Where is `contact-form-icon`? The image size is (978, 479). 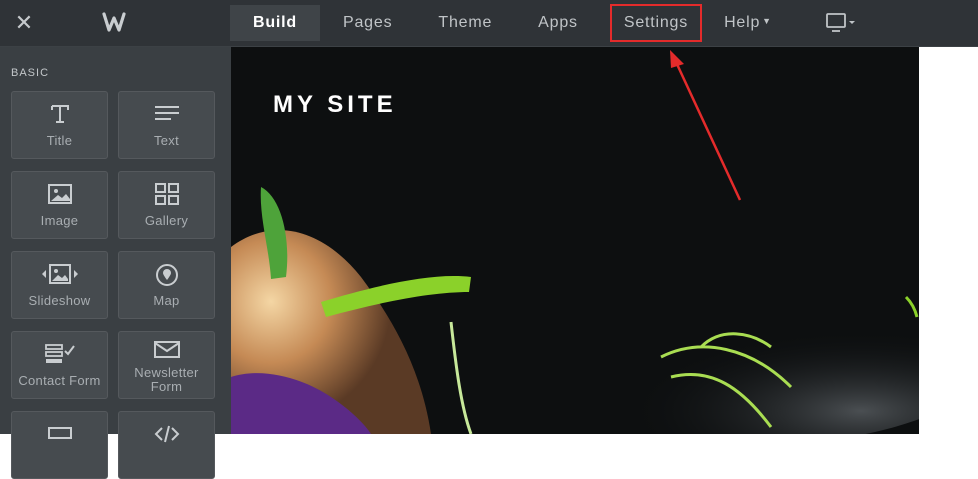
contact-form-icon is located at coordinates (59, 353).